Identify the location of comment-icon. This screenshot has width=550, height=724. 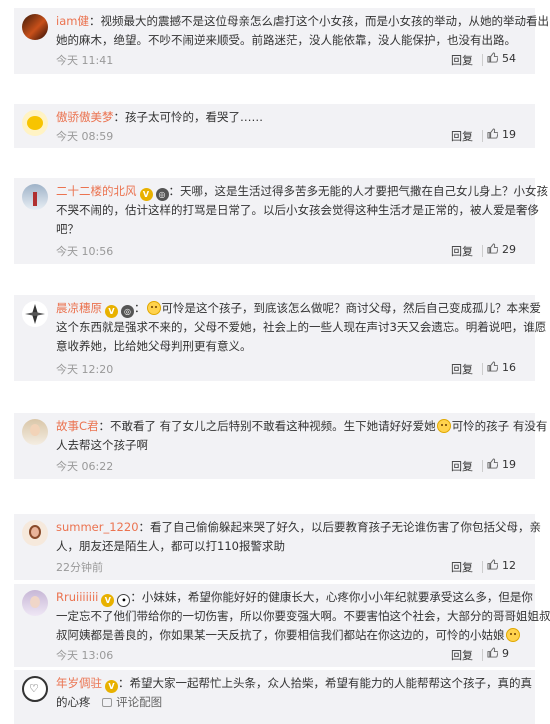
(107, 702).